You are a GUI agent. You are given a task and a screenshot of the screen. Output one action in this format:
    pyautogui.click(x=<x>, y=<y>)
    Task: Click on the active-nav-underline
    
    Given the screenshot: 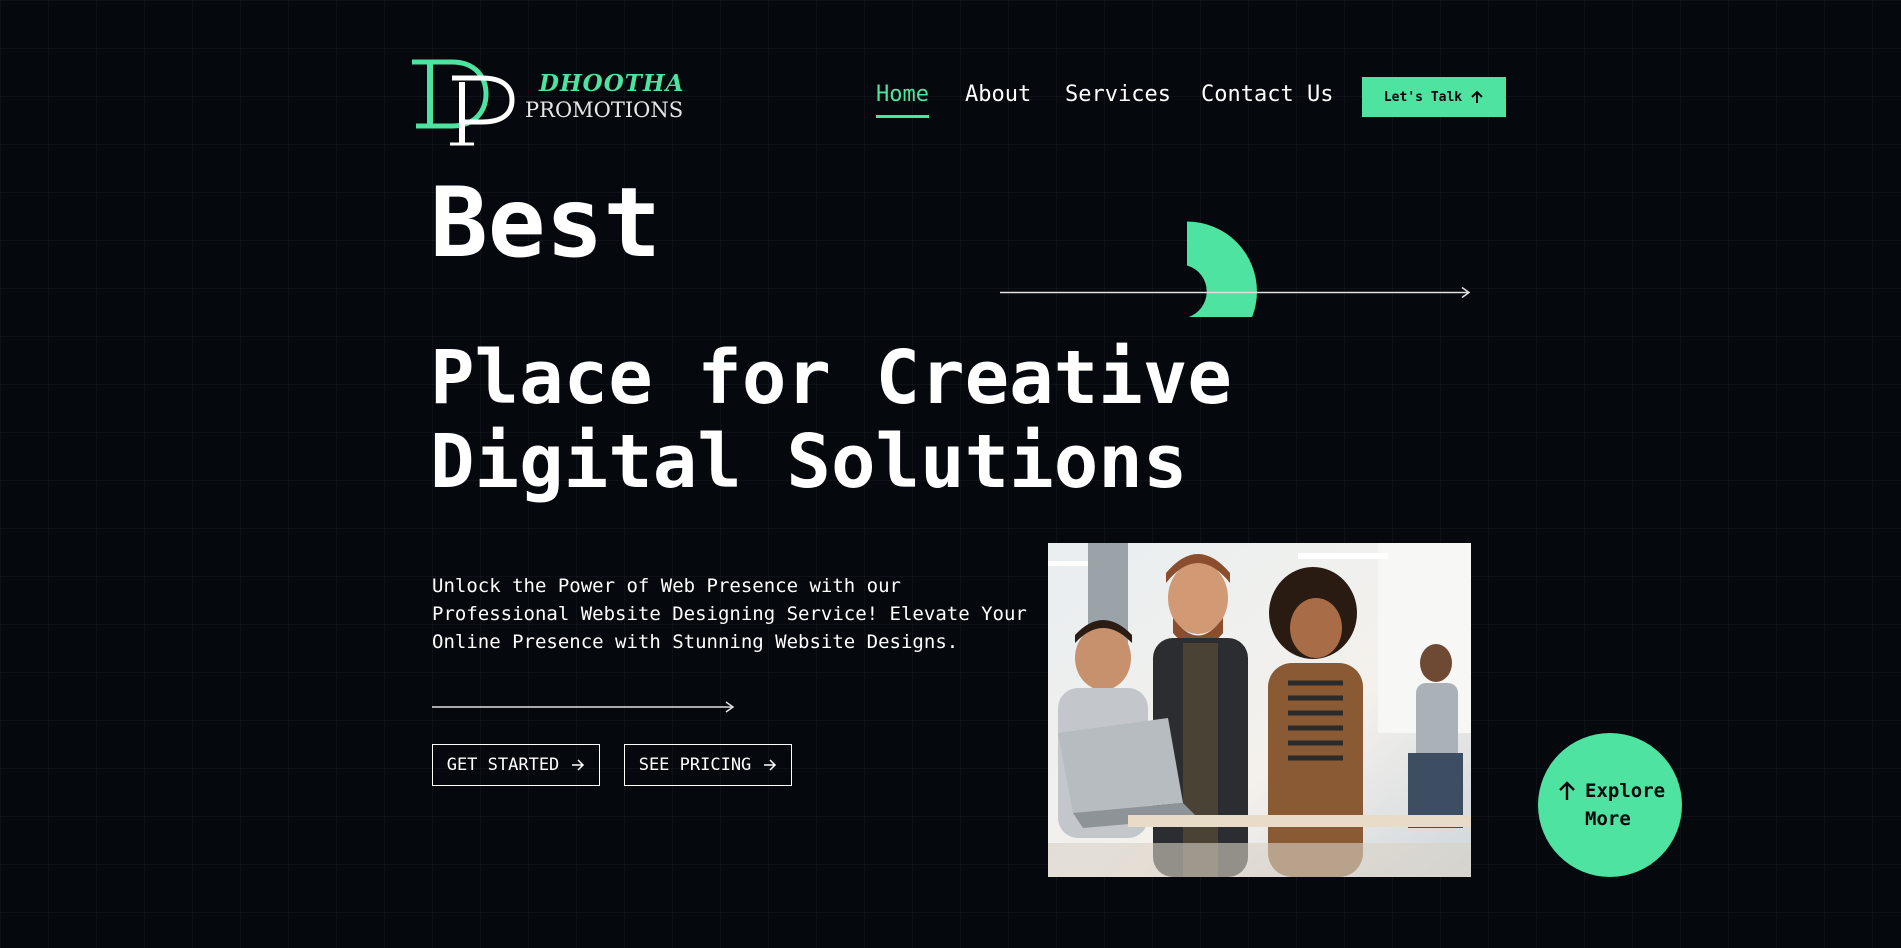 What is the action you would take?
    pyautogui.click(x=902, y=116)
    